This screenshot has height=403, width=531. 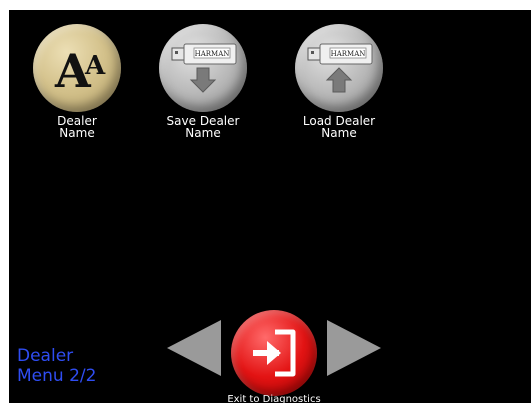 What do you see at coordinates (45, 356) in the screenshot?
I see `page-title-line1: Dealer` at bounding box center [45, 356].